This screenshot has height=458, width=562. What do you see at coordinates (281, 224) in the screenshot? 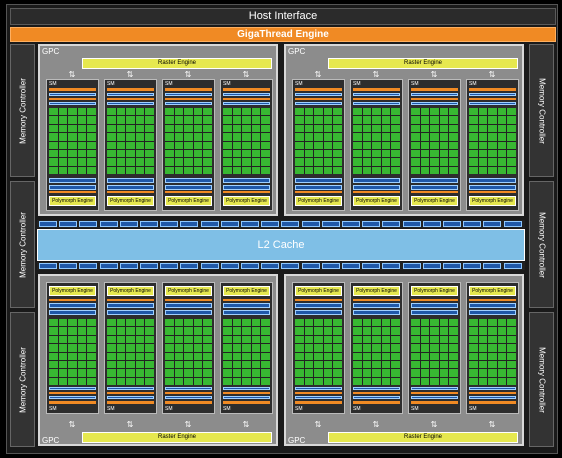
I see `l2-memory-strip` at bounding box center [281, 224].